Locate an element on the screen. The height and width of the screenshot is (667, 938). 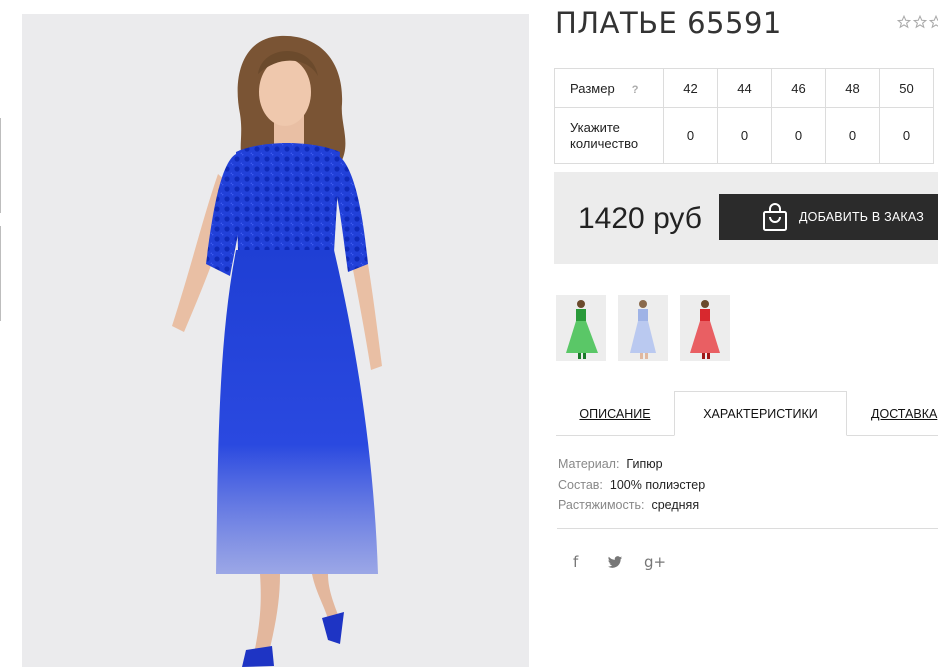
product-title: ПЛАТЬЕ 65591 is located at coordinates (668, 23).